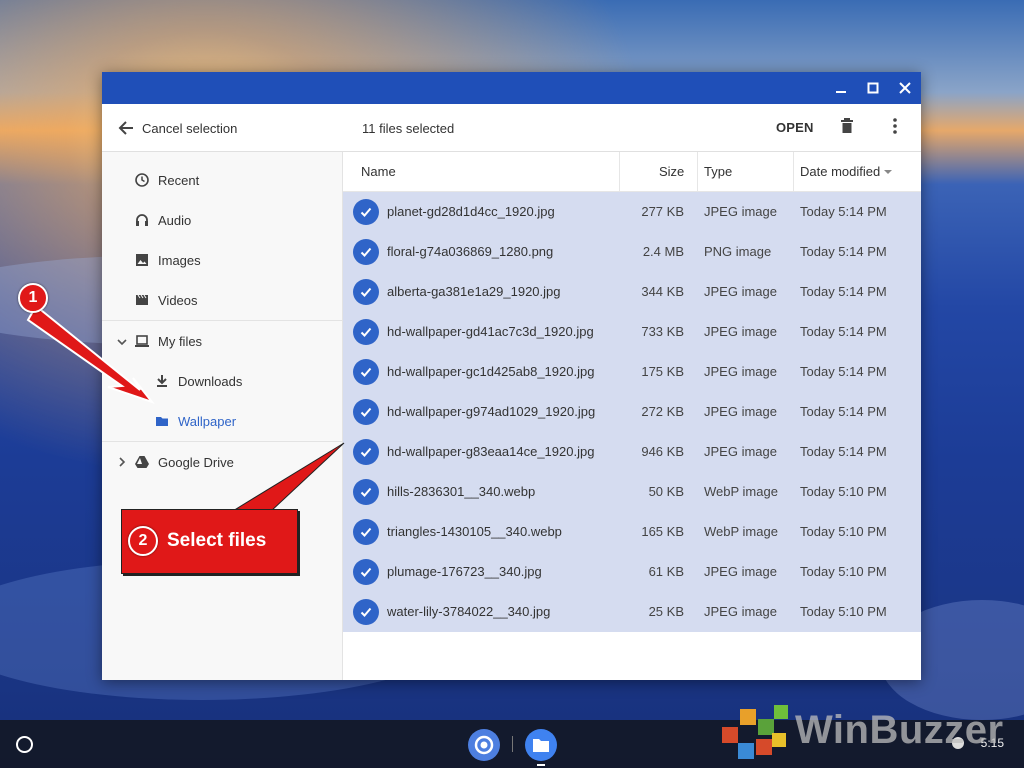 The width and height of the screenshot is (1024, 768). I want to click on step1-badge: 1, so click(33, 298).